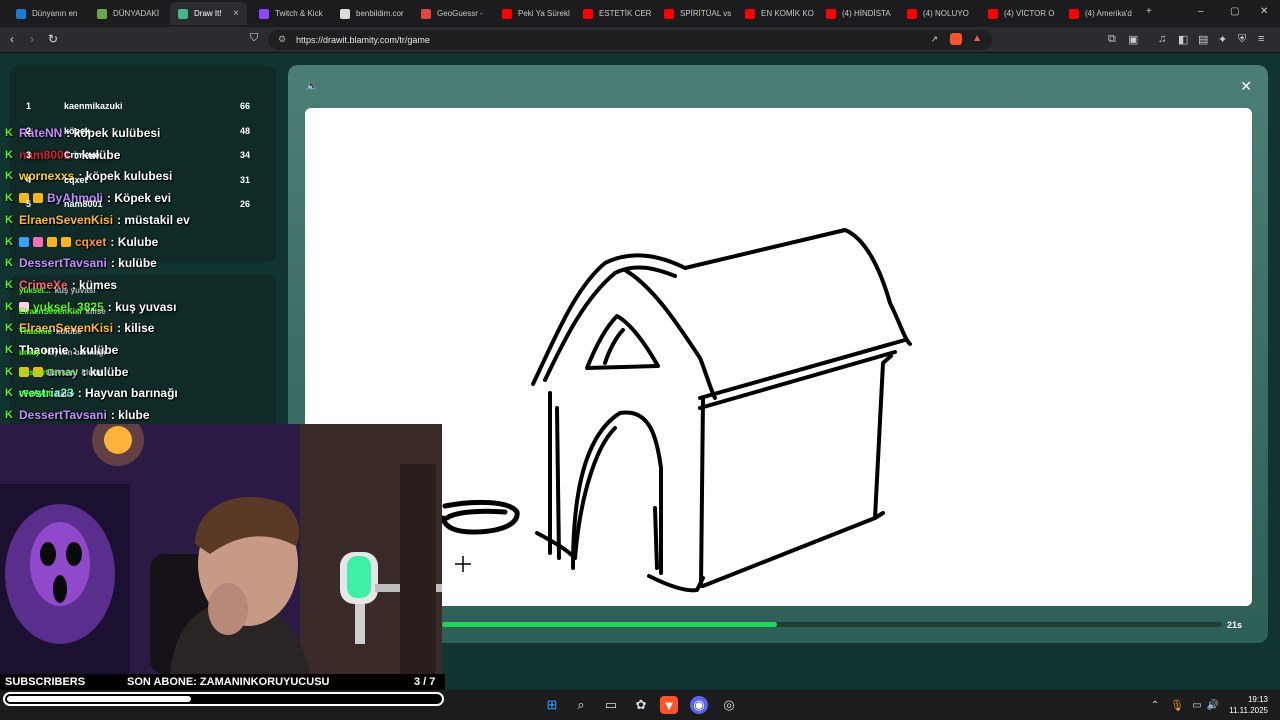  What do you see at coordinates (45, 682) in the screenshot?
I see `subscribers-label: SUBSCRIBERS` at bounding box center [45, 682].